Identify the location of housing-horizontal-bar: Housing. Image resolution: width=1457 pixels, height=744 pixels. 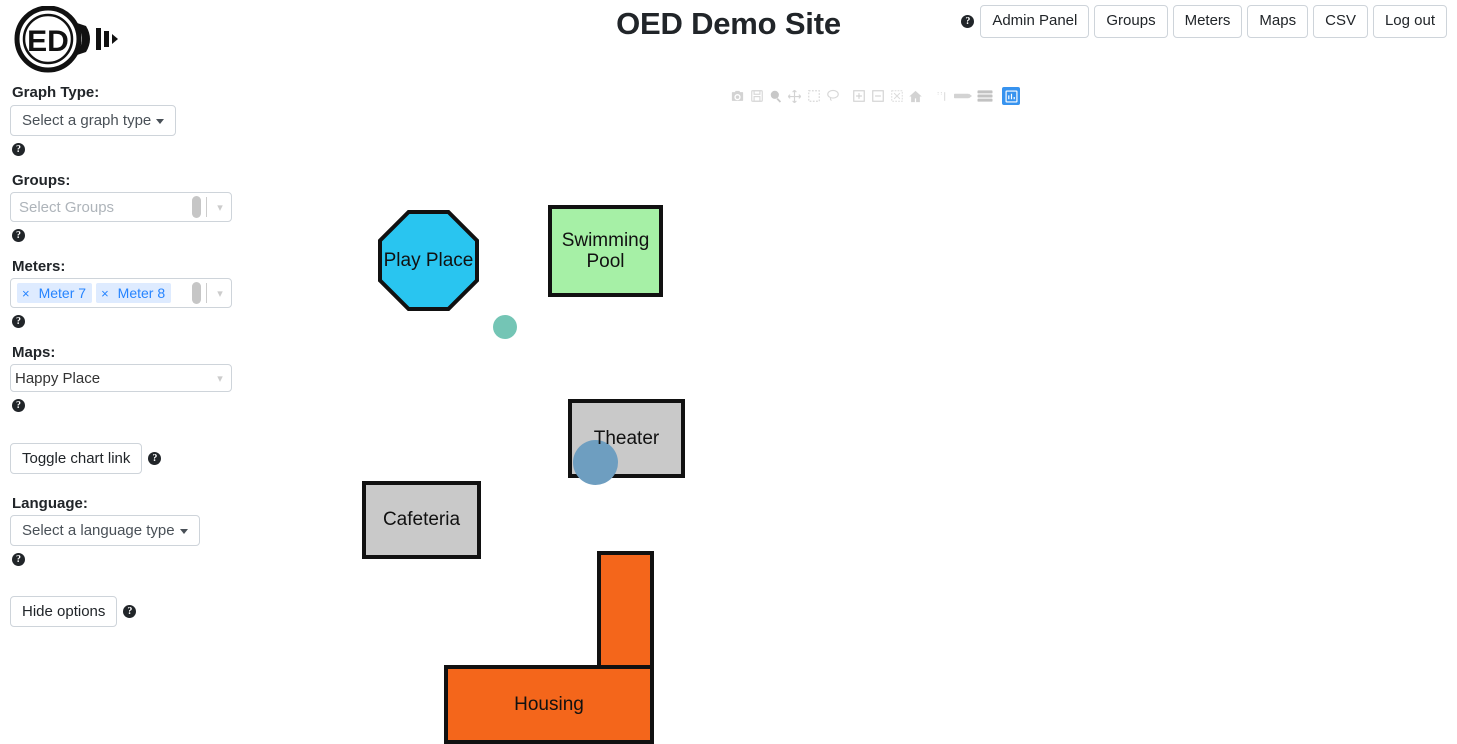
(549, 704).